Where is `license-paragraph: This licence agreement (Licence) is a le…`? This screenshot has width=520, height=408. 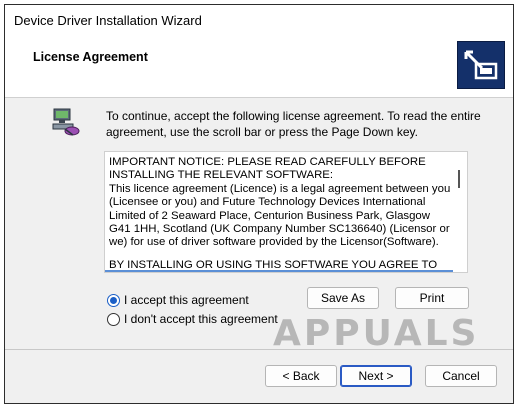
license-paragraph: This licence agreement (Licence) is a le… is located at coordinates (280, 215).